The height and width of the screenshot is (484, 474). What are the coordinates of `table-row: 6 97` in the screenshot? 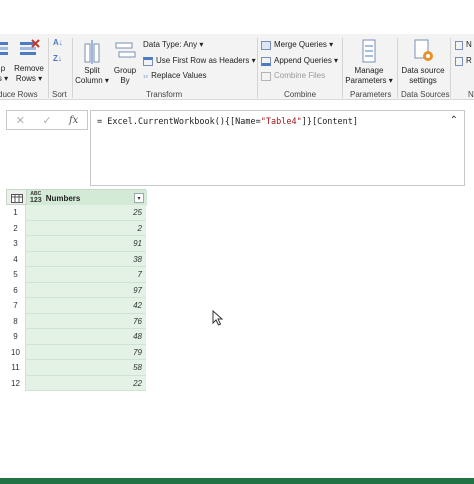 It's located at (76, 290).